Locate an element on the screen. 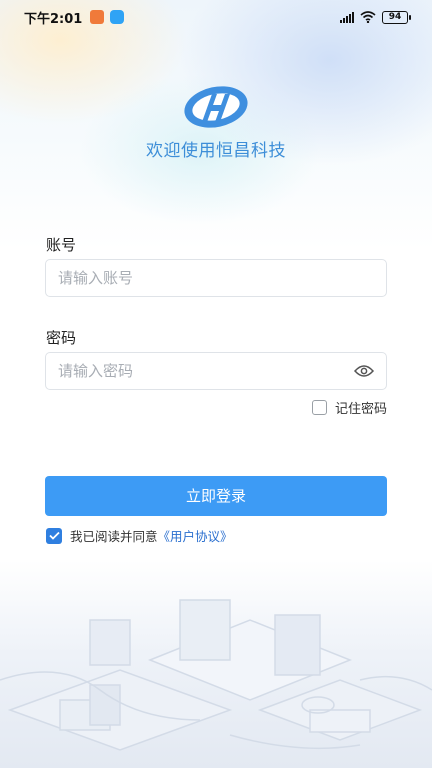 Image resolution: width=432 pixels, height=768 pixels. agreement-text: 我已阅读并同意 is located at coordinates (114, 536).